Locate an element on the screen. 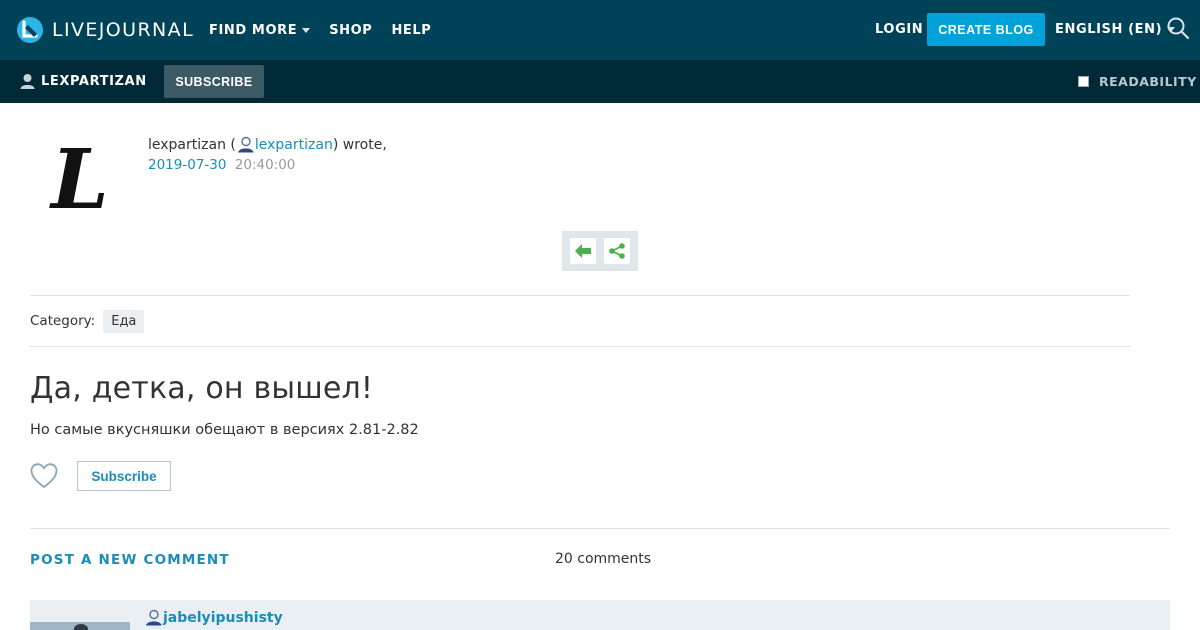 This screenshot has height=630, width=1200. readability-label: READABILITY is located at coordinates (1148, 81).